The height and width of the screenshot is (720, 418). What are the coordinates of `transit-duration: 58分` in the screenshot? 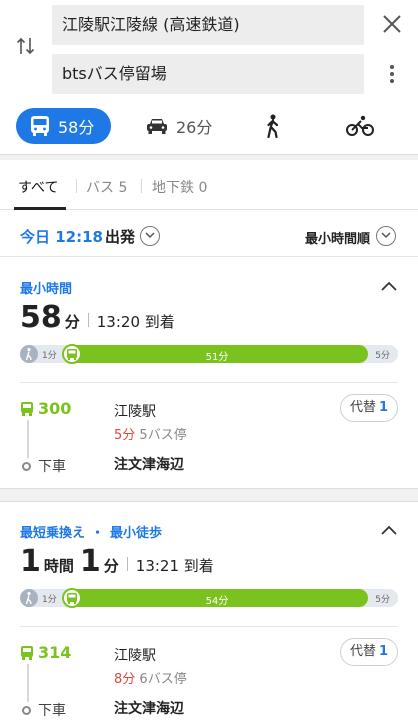 It's located at (76, 127).